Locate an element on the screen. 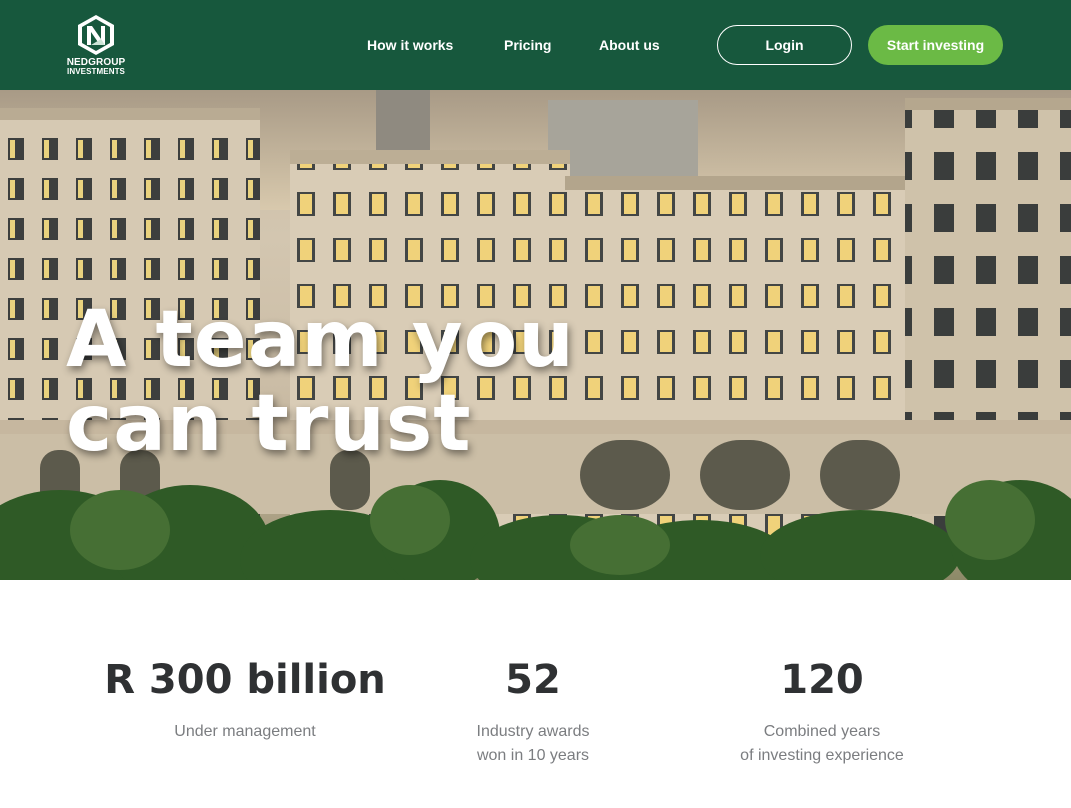  stat-label: Under management is located at coordinates (245, 732).